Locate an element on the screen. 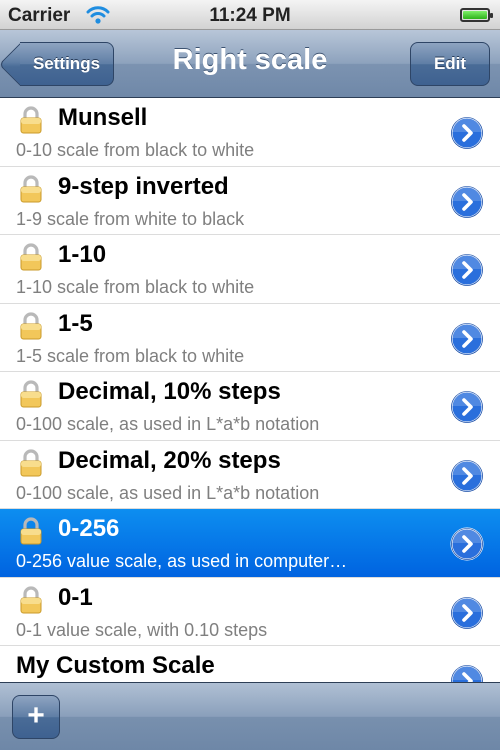 Image resolution: width=500 pixels, height=750 pixels. list-item: Munsell 0-10 scale from black to white is located at coordinates (250, 132).